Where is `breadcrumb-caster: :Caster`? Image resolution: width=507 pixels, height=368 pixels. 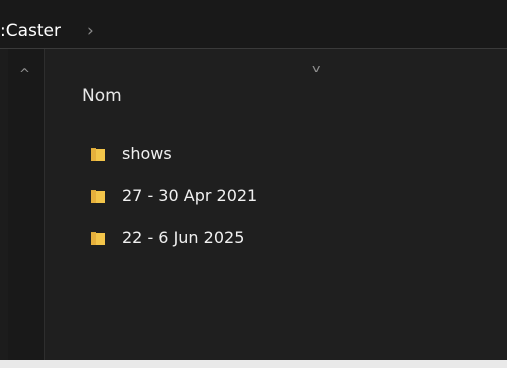
breadcrumb-caster: :Caster is located at coordinates (30, 31).